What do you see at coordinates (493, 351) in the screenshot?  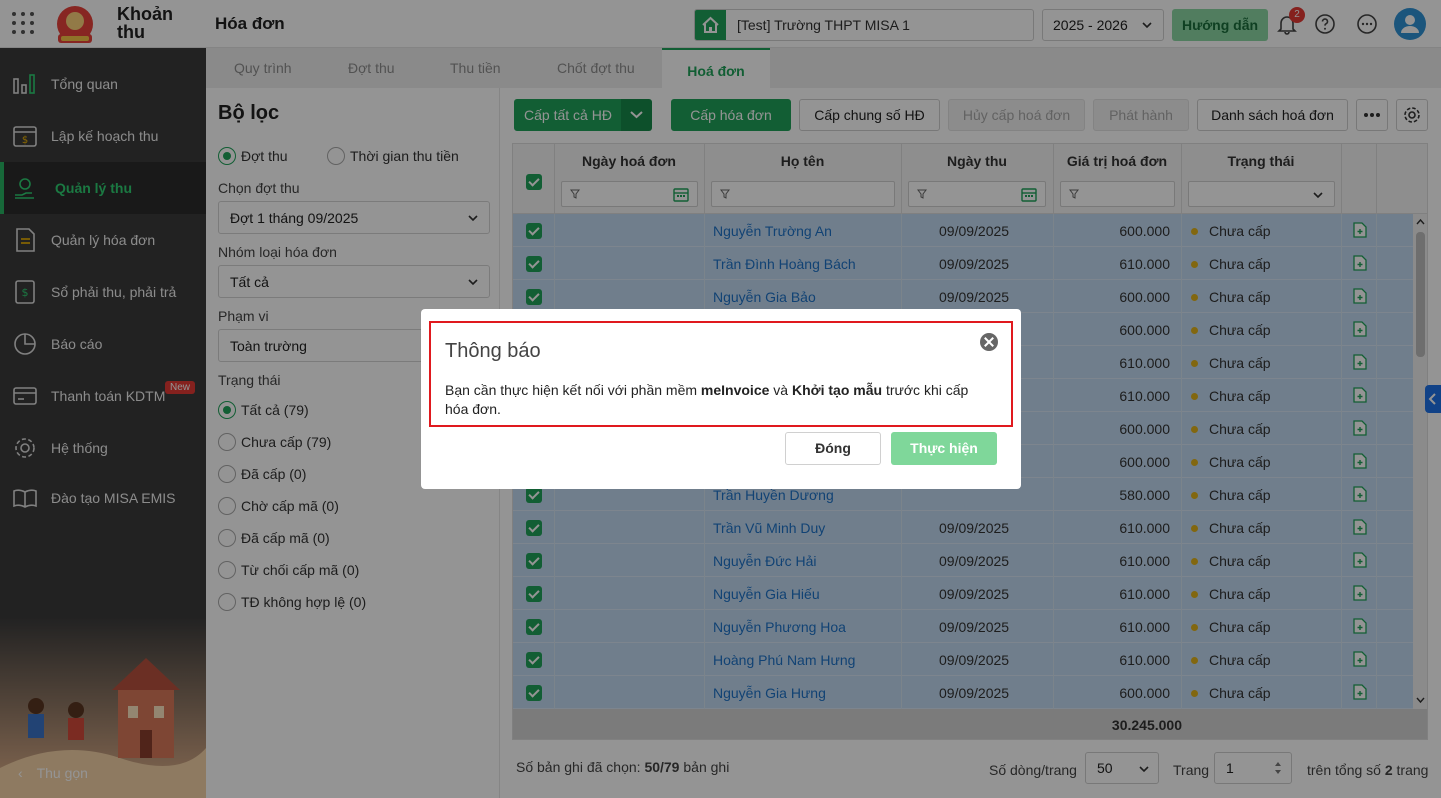 I see `dialog-title: Thông báo` at bounding box center [493, 351].